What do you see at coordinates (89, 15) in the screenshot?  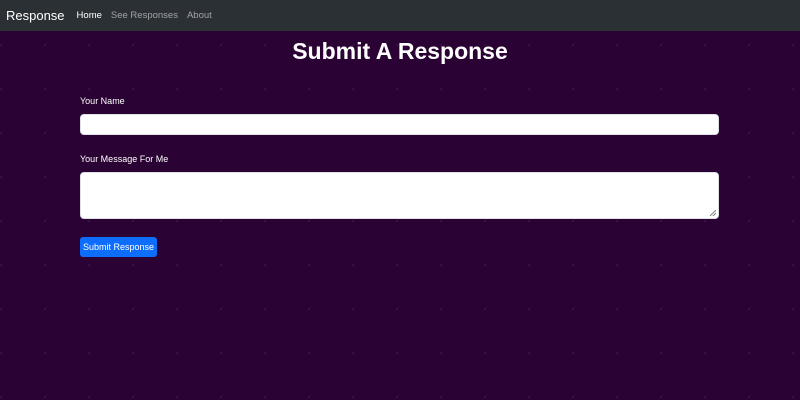 I see `nav-link-home: Home` at bounding box center [89, 15].